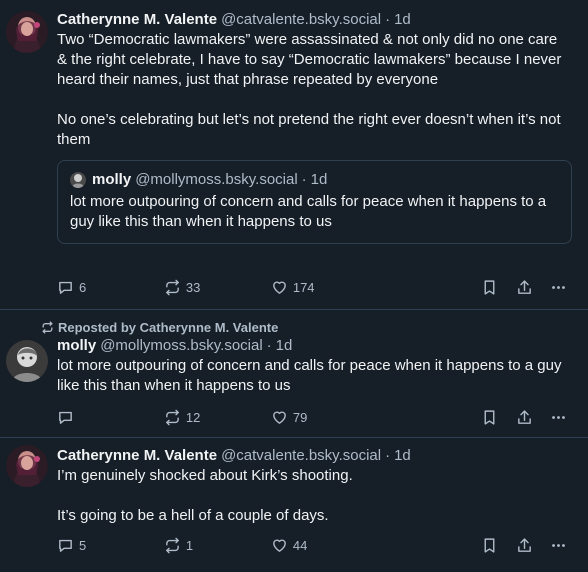  Describe the element at coordinates (83, 545) in the screenshot. I see `reply-count: 5` at that location.